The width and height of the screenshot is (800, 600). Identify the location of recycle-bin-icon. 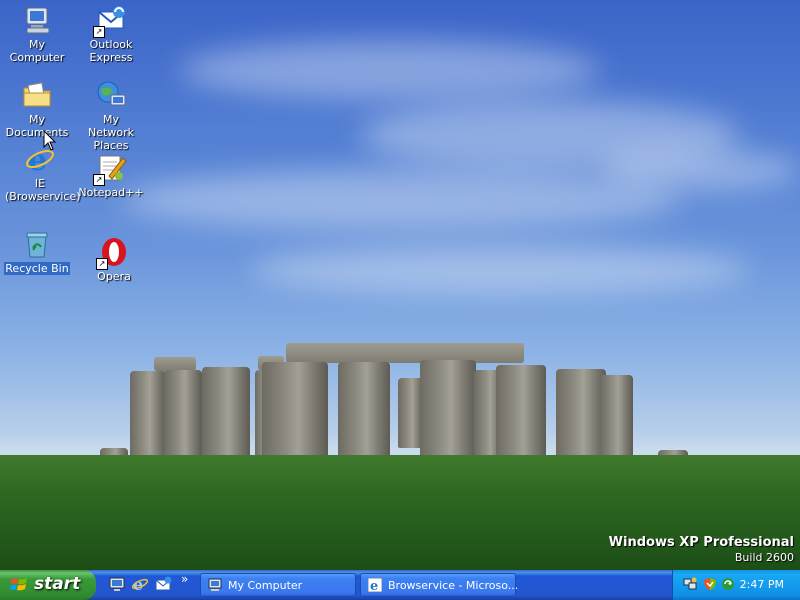
(37, 244).